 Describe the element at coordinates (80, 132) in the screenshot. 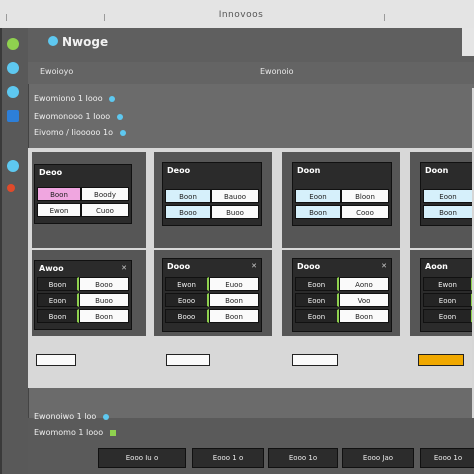

I see `option-item: Eivomo / Iiooooo 1o` at that location.